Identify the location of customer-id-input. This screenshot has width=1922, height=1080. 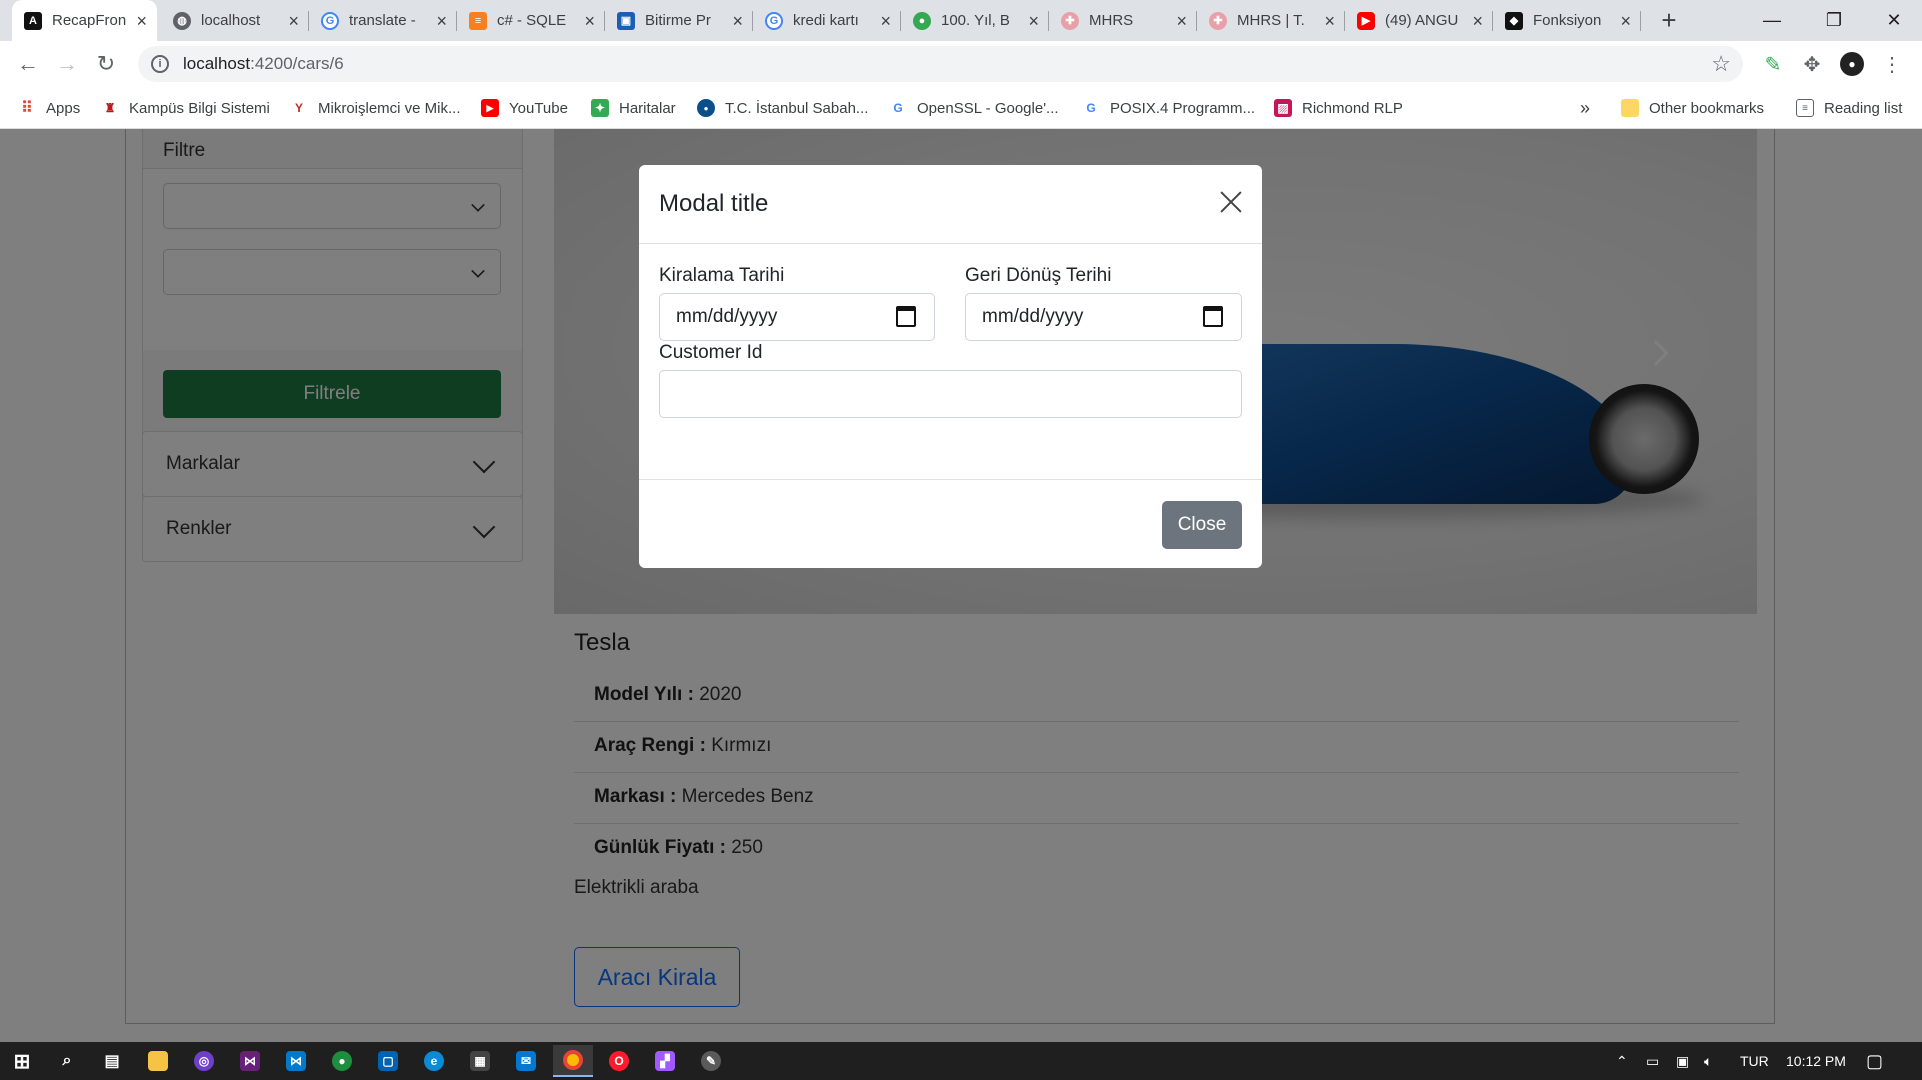
(950, 394).